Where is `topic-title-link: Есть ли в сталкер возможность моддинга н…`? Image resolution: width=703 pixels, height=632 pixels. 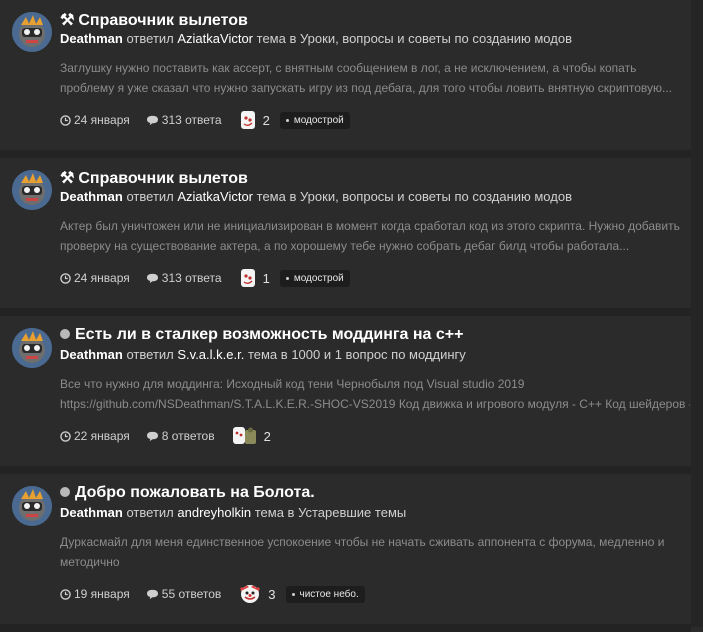
topic-title-link: Есть ли в сталкер возможность моддинга н… is located at coordinates (261, 335).